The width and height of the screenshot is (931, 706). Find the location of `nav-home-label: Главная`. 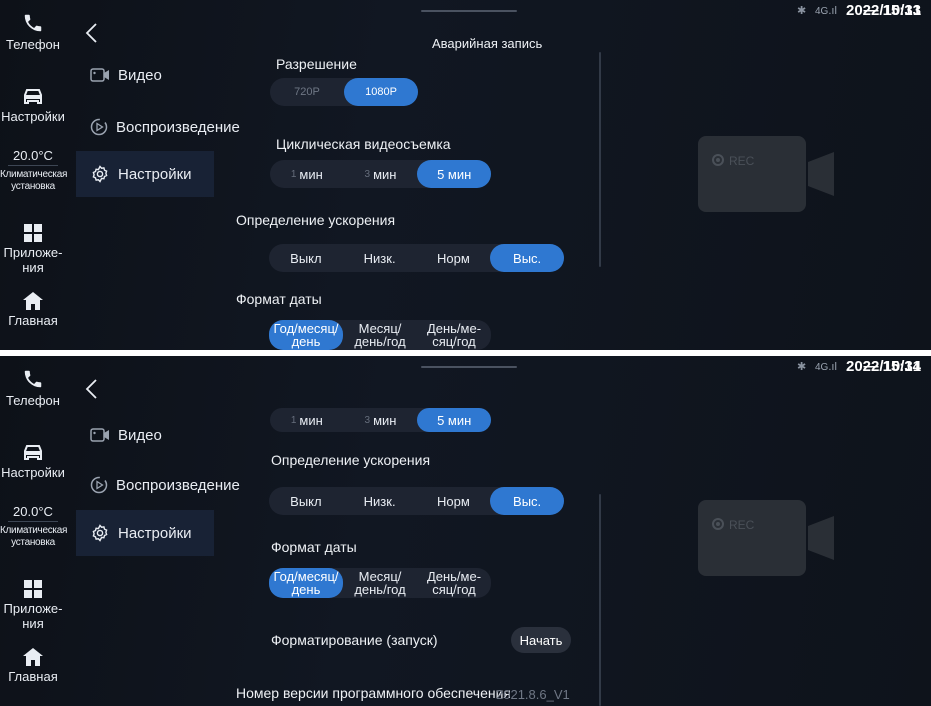

nav-home-label: Главная is located at coordinates (33, 676).